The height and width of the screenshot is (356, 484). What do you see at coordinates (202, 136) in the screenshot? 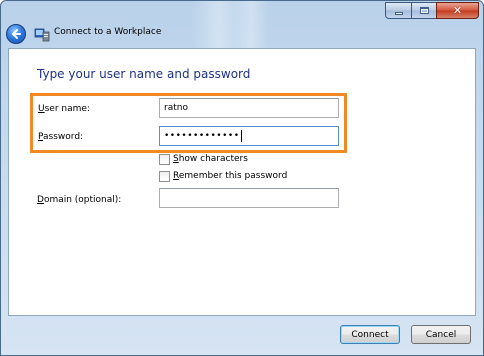
I see `password-mask: •••••••••••••` at bounding box center [202, 136].